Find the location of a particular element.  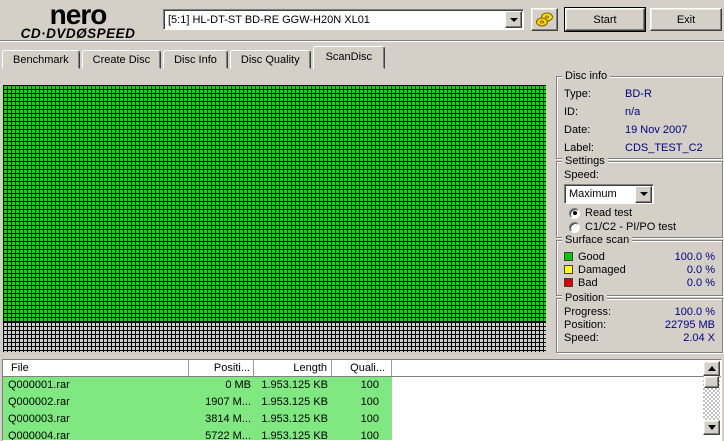

good-value: 100.0 % is located at coordinates (694, 256).